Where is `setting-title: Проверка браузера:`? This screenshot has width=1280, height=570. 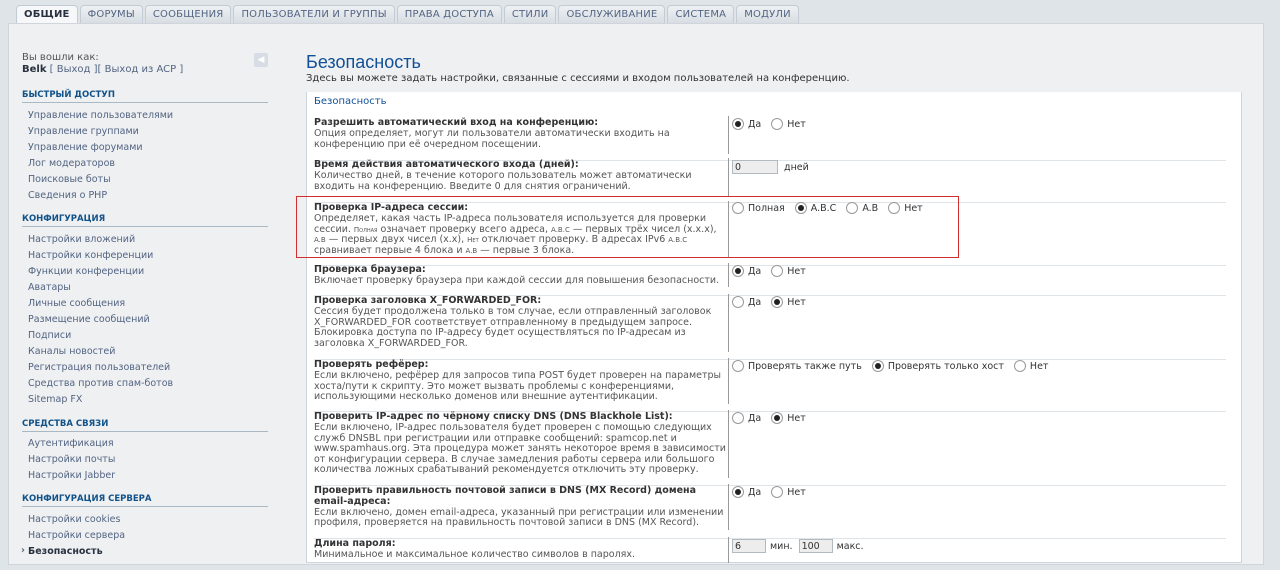 setting-title: Проверка браузера: is located at coordinates (370, 269).